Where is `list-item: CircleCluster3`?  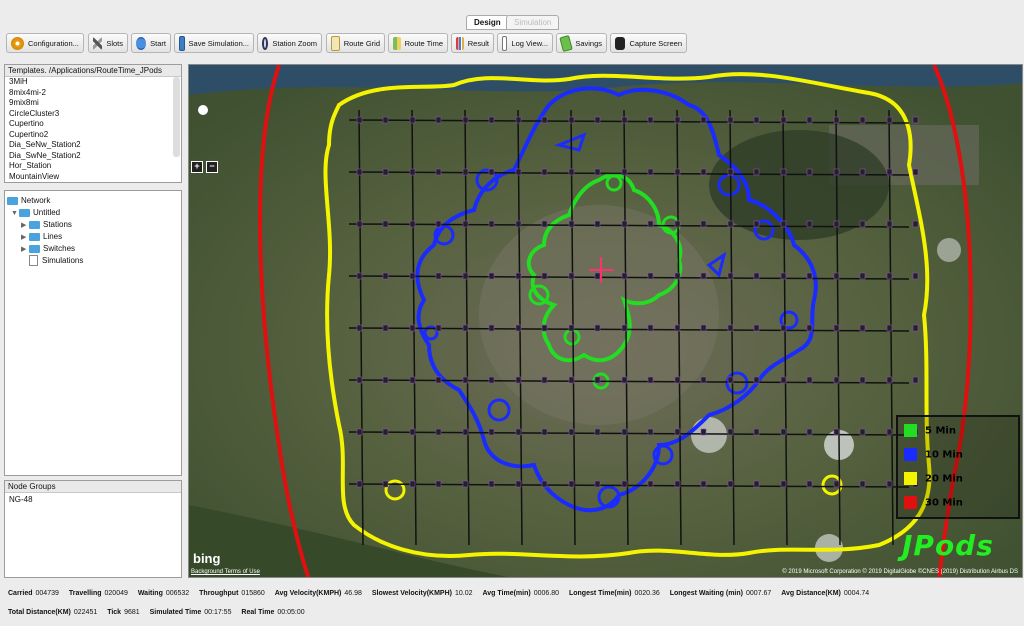 list-item: CircleCluster3 is located at coordinates (93, 114).